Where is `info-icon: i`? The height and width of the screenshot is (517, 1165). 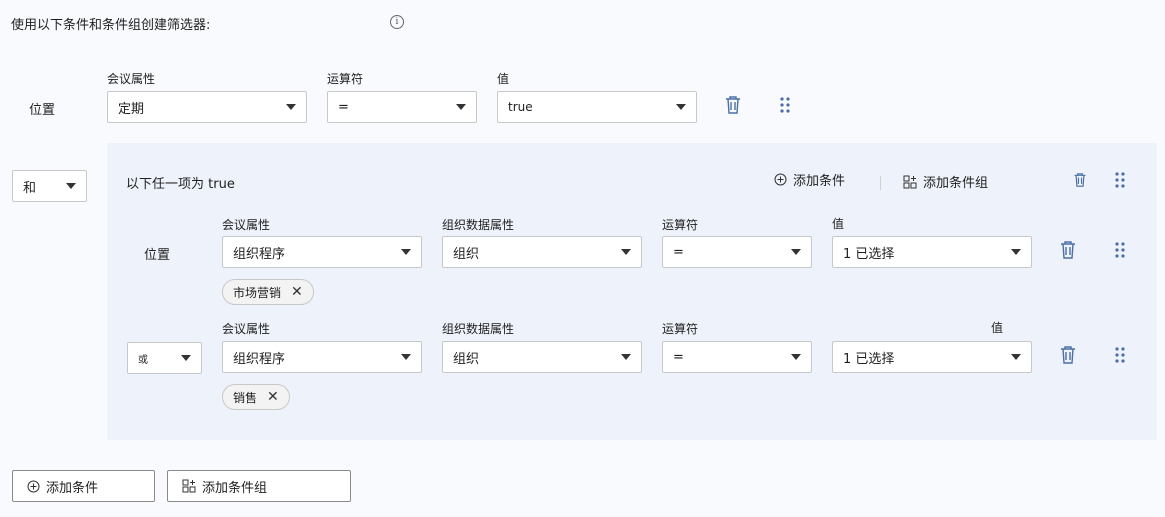 info-icon: i is located at coordinates (397, 22).